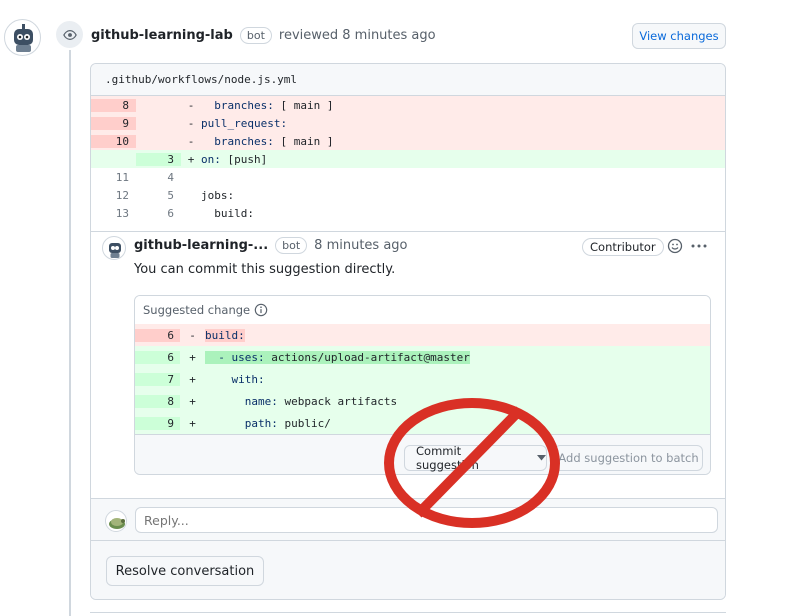  I want to click on add-suggestion-to-batch-button: Add suggestion to batch, so click(628, 458).